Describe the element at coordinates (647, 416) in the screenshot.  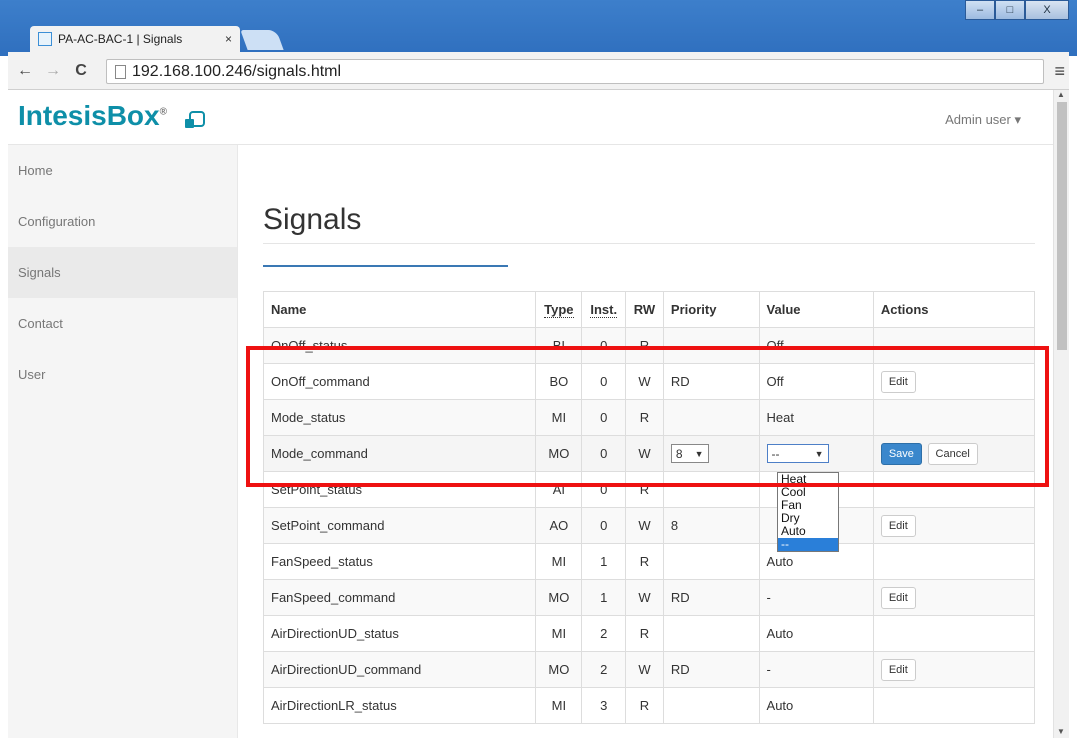
I see `highlight-annotation-box` at that location.